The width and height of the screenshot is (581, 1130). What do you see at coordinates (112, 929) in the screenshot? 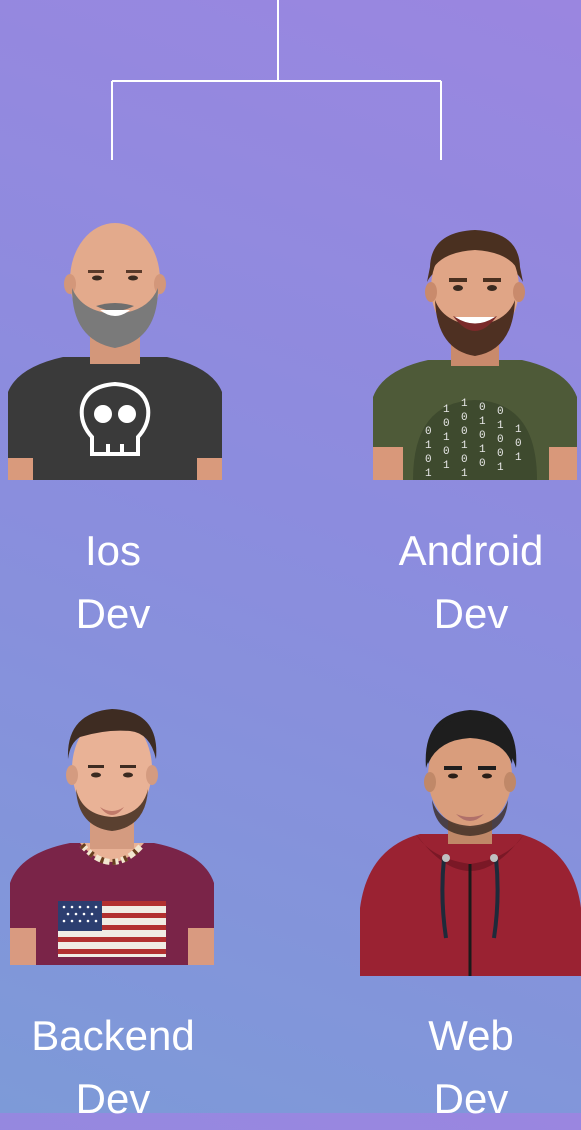
I see `flag-icon` at bounding box center [112, 929].